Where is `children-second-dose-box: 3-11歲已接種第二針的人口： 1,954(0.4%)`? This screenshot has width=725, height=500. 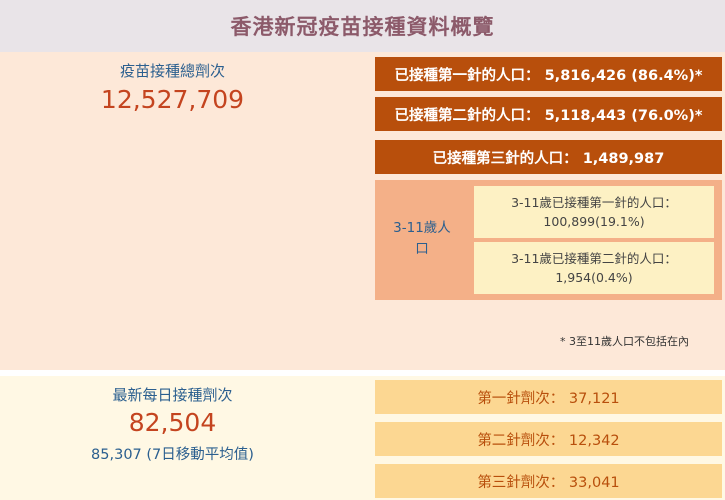 children-second-dose-box: 3-11歲已接種第二針的人口： 1,954(0.4%) is located at coordinates (594, 268).